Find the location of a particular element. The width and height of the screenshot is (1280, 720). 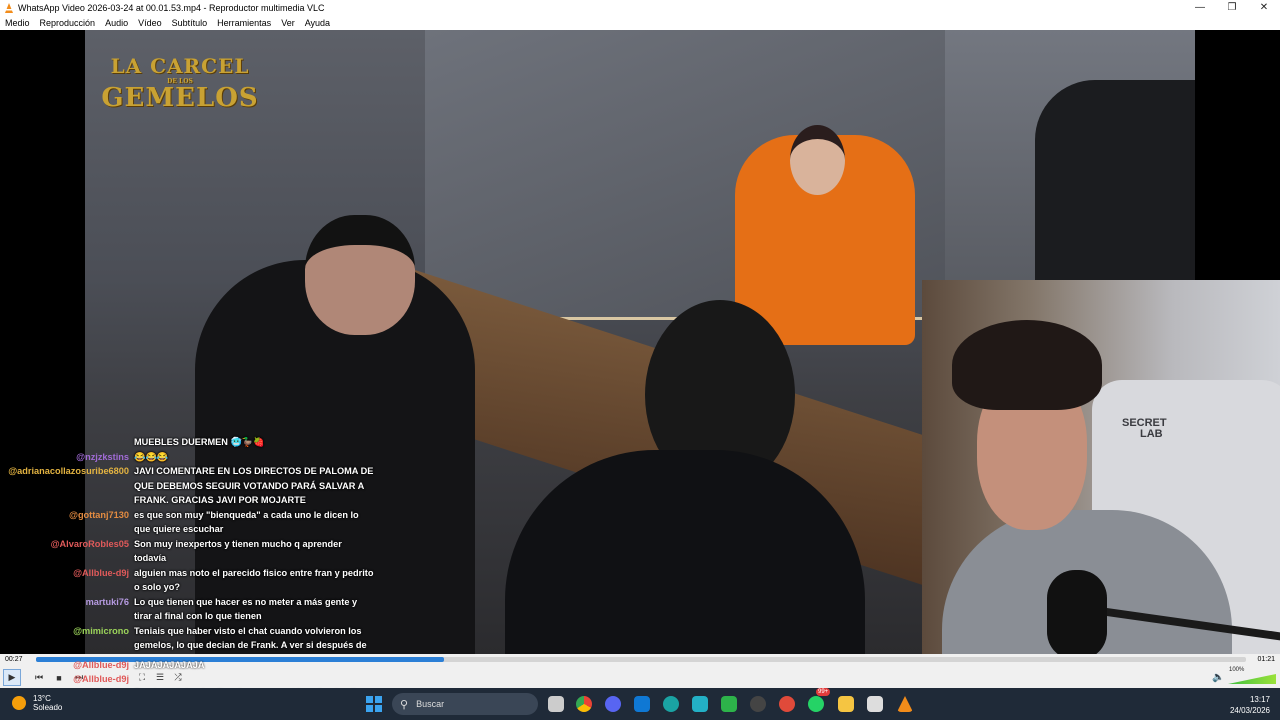

chat-message: @Allblue-d9j JAJAJAJAJAJA is located at coordinates (190, 665).